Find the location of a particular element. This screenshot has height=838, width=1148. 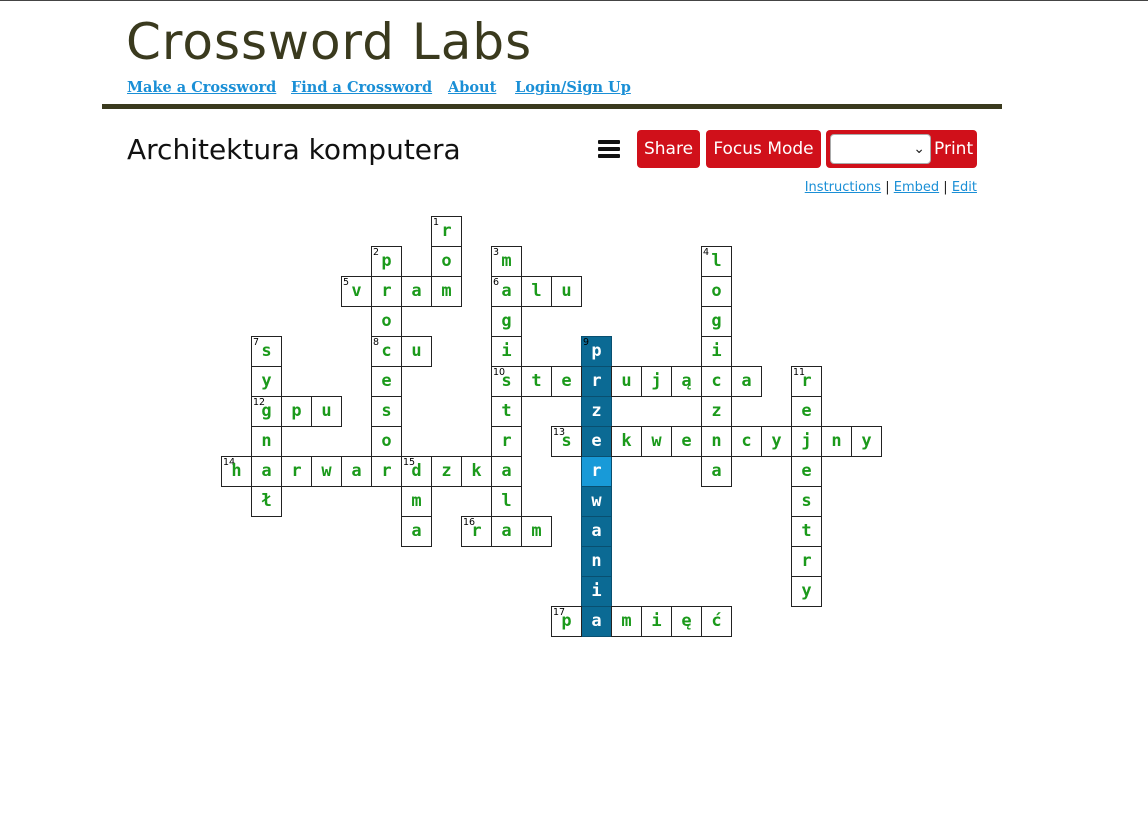

nav-about: About is located at coordinates (472, 88).